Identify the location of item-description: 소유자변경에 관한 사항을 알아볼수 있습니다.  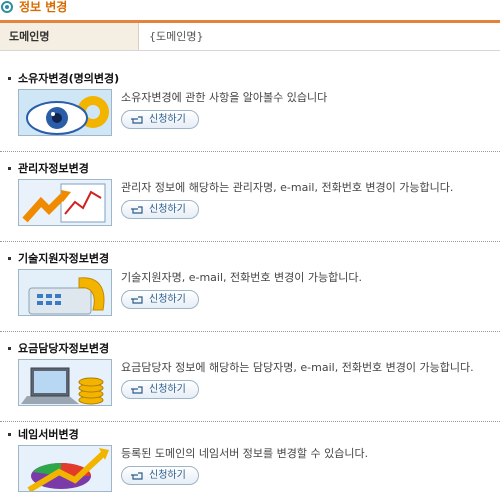
(224, 97).